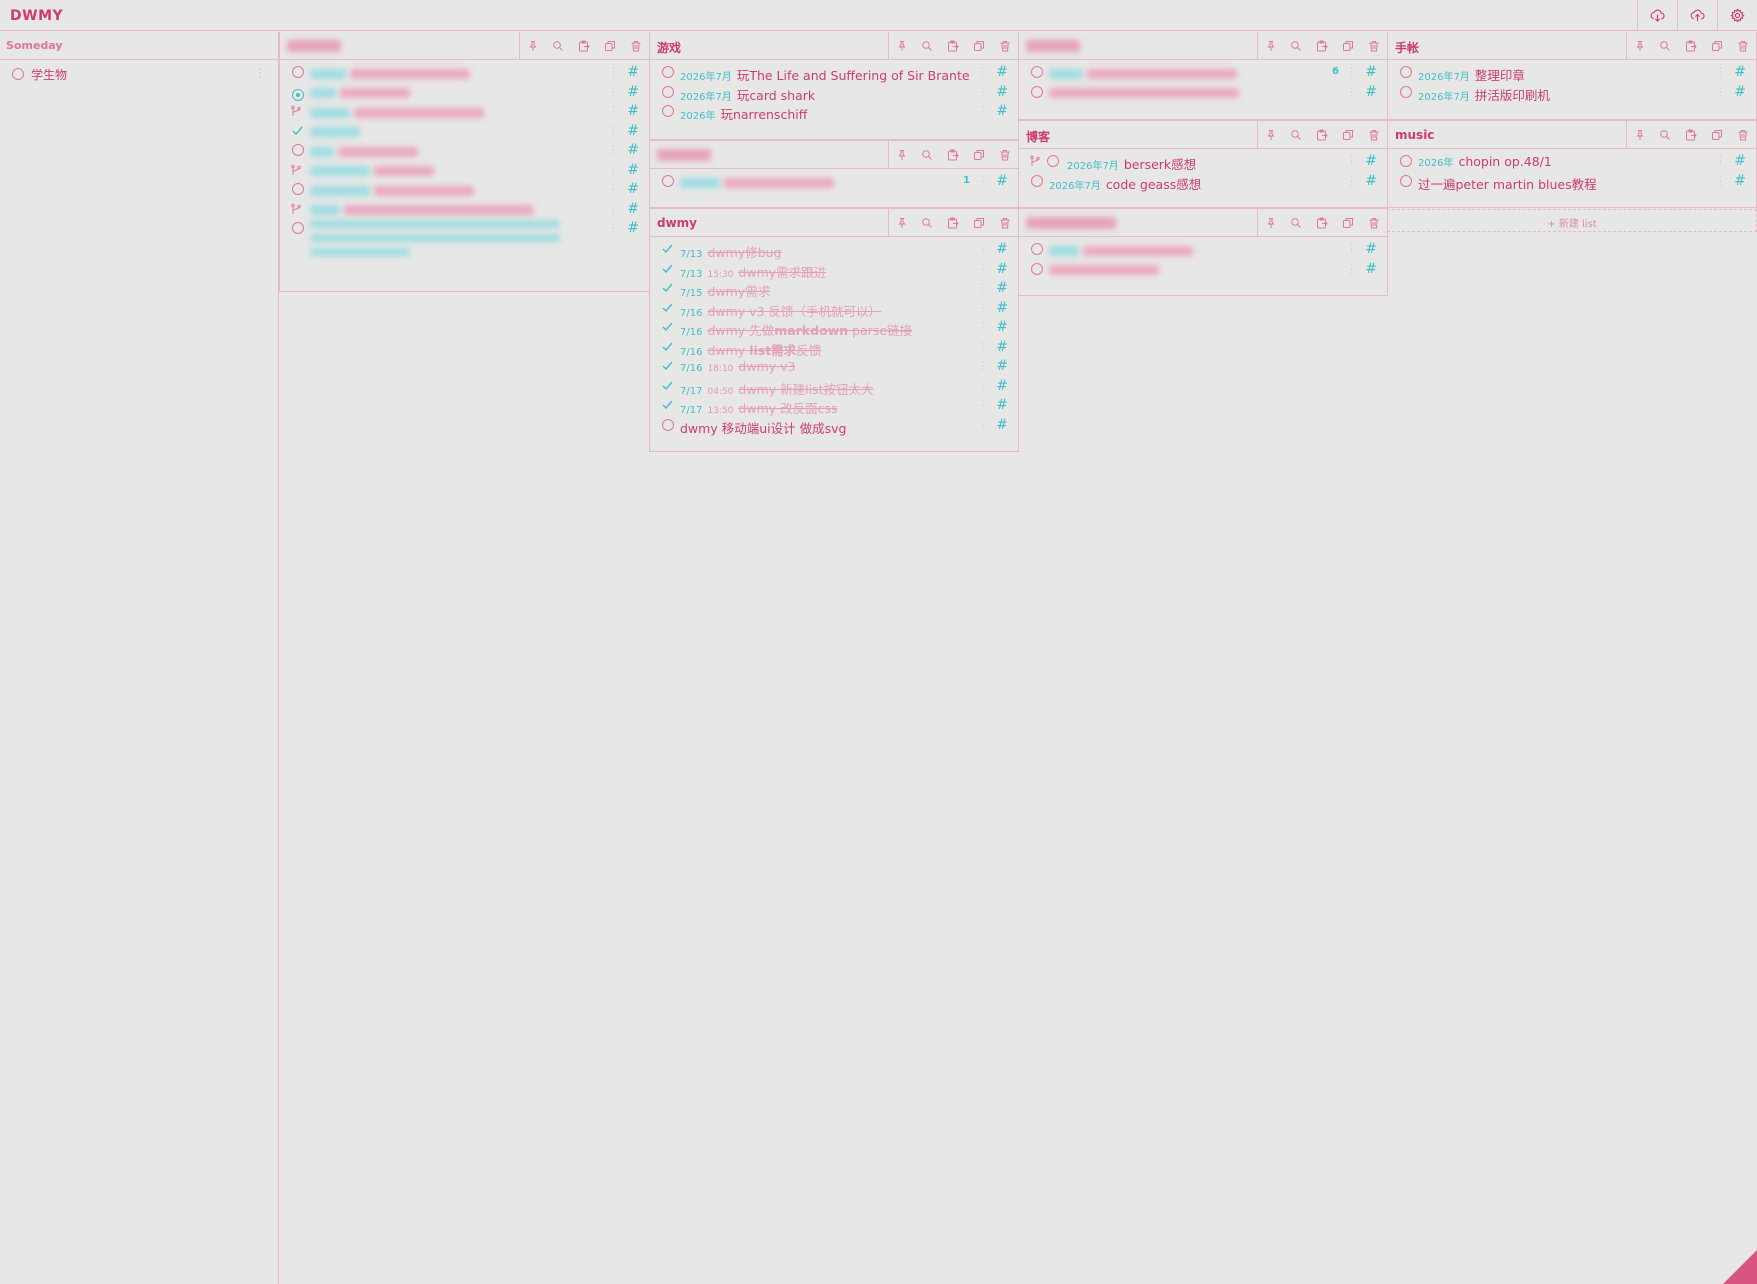 The height and width of the screenshot is (1284, 1757). What do you see at coordinates (1572, 73) in the screenshot?
I see `list-item: 2026年7月 整理印章 ⋮ #` at bounding box center [1572, 73].